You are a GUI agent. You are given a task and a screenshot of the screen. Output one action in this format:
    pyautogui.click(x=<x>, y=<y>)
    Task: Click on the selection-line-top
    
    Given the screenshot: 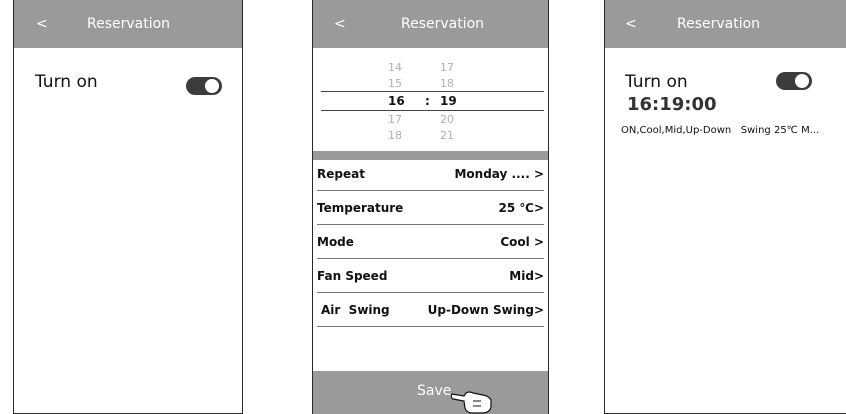 What is the action you would take?
    pyautogui.click(x=432, y=91)
    